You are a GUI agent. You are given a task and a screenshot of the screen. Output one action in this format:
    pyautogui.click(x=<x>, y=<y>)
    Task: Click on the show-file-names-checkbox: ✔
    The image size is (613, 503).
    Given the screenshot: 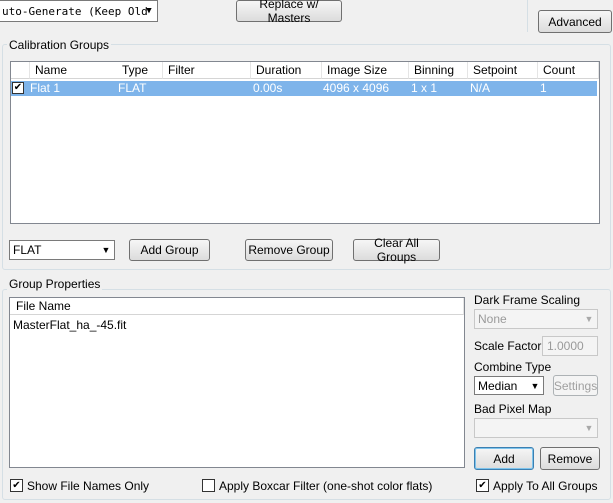 What is the action you would take?
    pyautogui.click(x=16, y=485)
    